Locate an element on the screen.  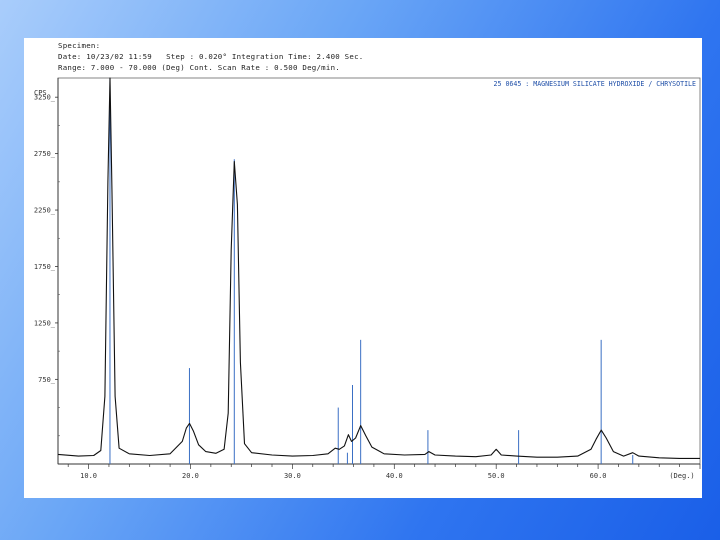
y-tick-label: 3250_ is located at coordinates (45, 98).